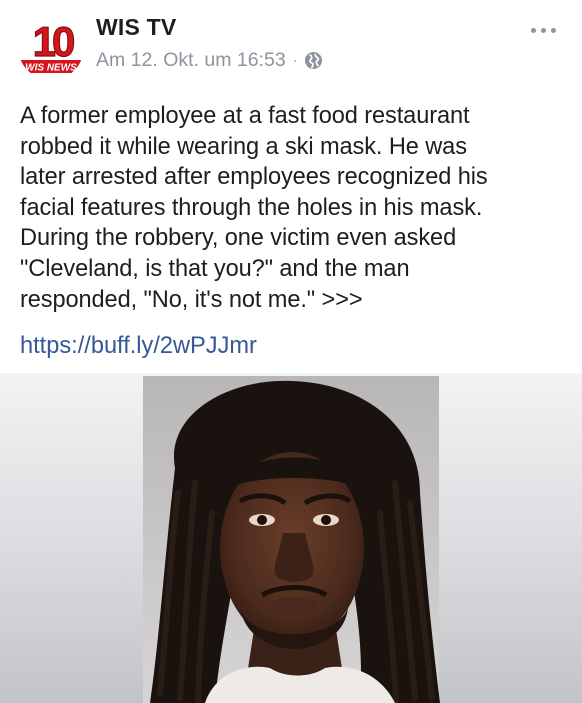  I want to click on post-text-line: "Cleveland, is that you?" and the man, so click(215, 268).